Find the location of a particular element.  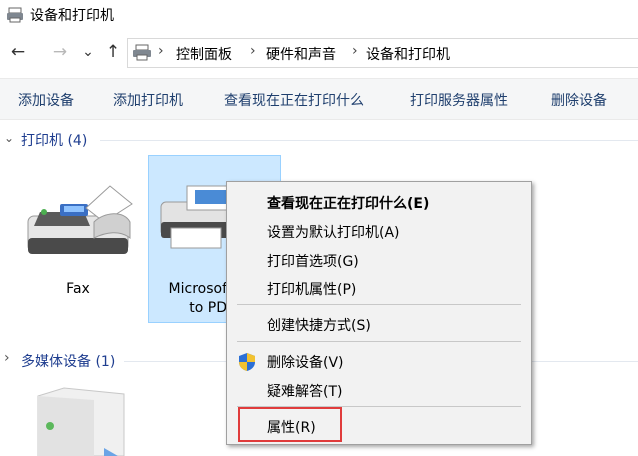

device-fax: Fax is located at coordinates (78, 239).